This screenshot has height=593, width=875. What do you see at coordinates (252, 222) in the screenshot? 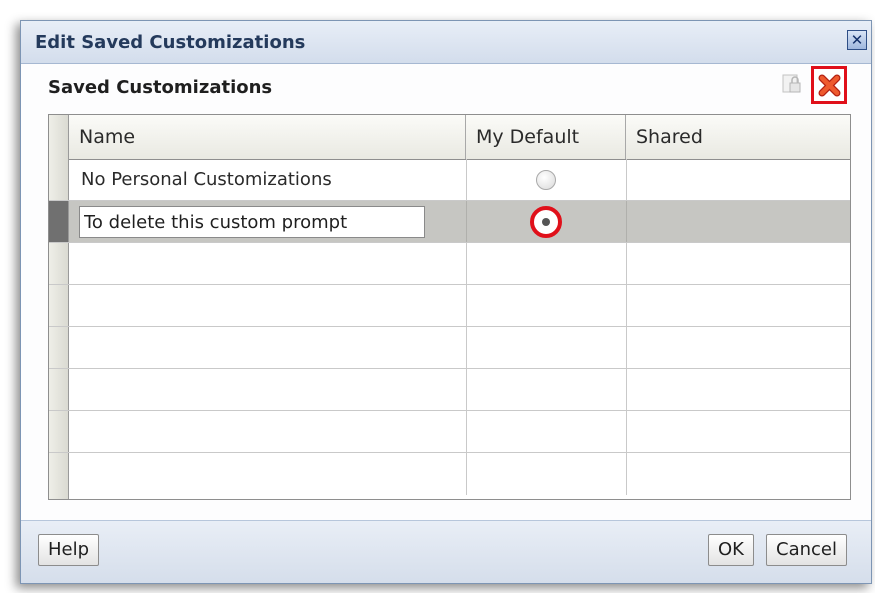
I see `row-name-input` at bounding box center [252, 222].